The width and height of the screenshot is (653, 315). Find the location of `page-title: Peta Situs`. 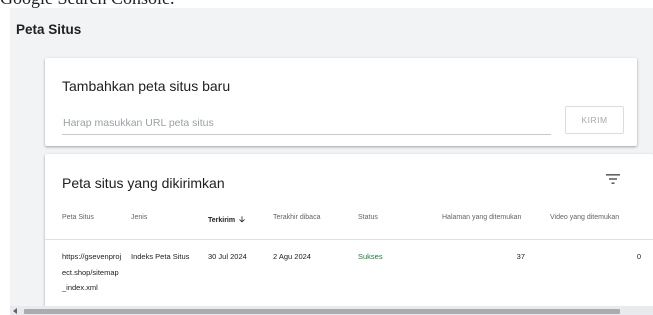

page-title: Peta Situs is located at coordinates (49, 29).